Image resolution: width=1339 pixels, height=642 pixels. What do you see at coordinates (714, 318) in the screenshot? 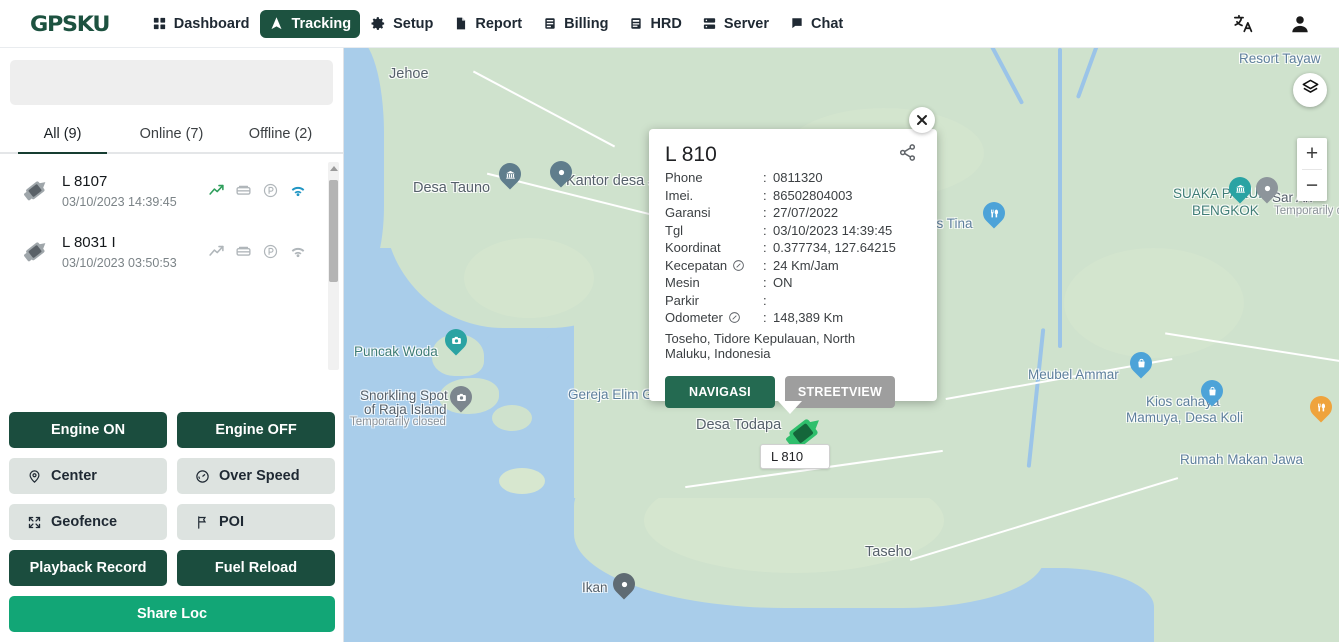
I see `popup-row-key: Odometer` at bounding box center [714, 318].